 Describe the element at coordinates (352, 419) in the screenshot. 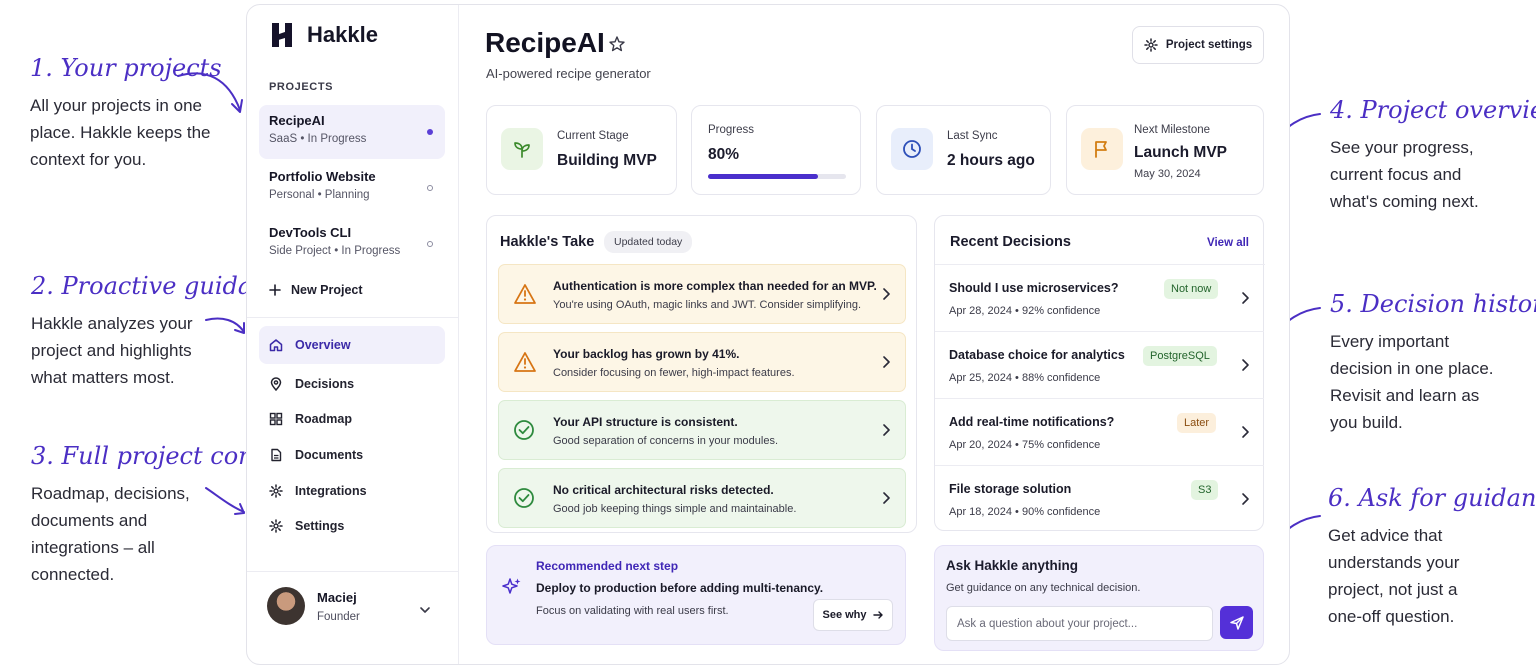

I see `nav-item-roadmap: Roadmap` at that location.